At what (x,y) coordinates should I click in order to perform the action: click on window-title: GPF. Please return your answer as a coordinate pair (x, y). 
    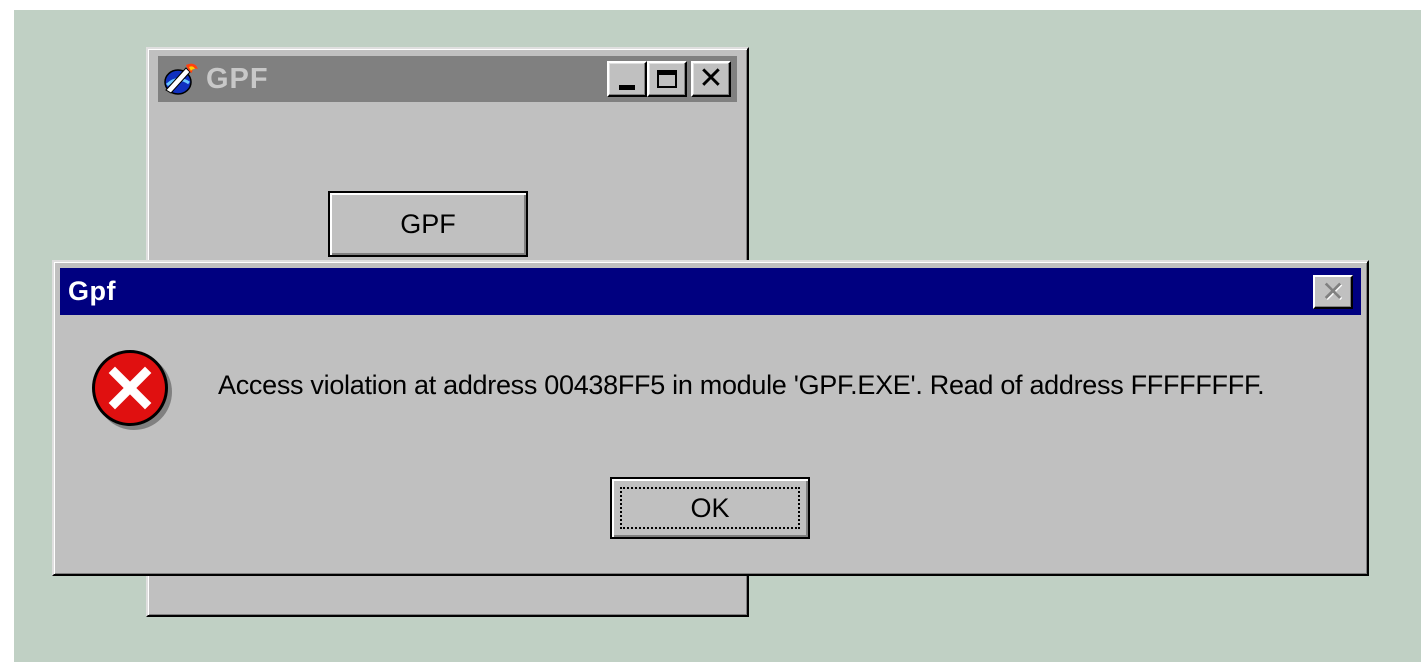
    Looking at the image, I should click on (237, 78).